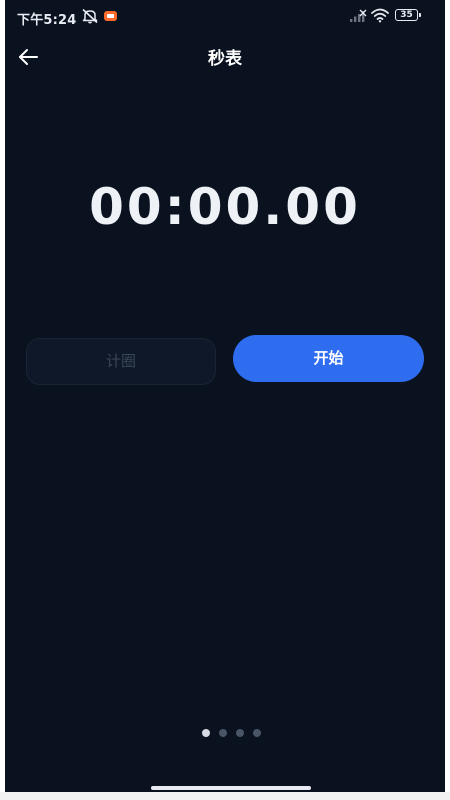  I want to click on start-button: 开始, so click(328, 358).